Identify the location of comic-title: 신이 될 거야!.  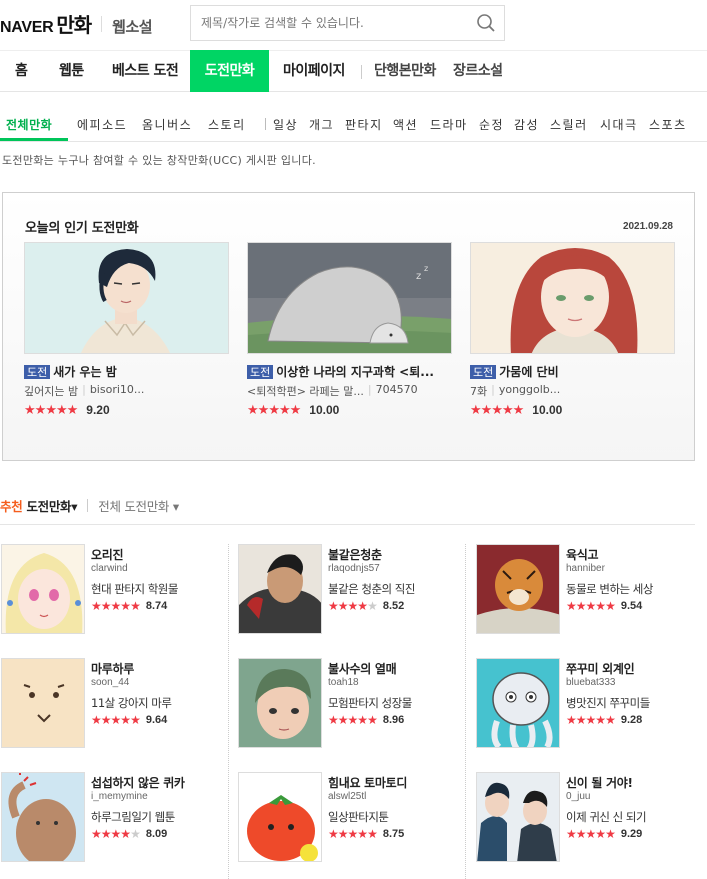
(599, 782).